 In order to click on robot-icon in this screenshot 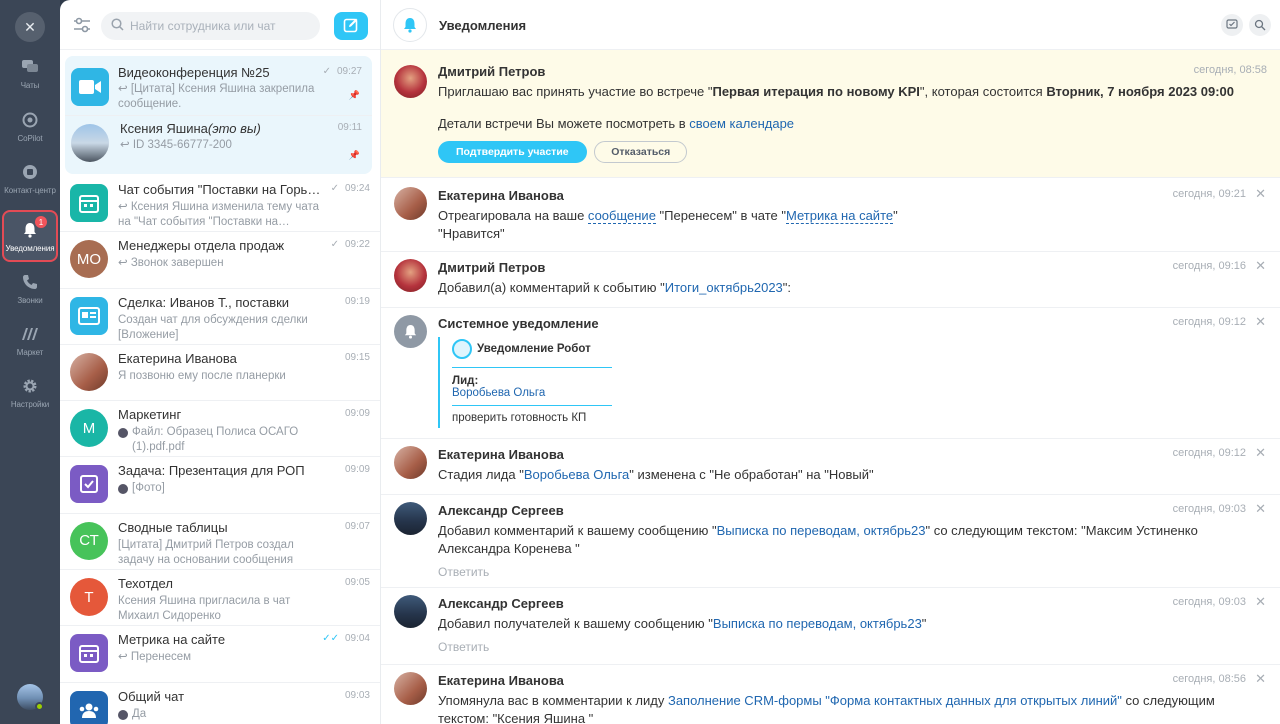, I will do `click(462, 349)`.